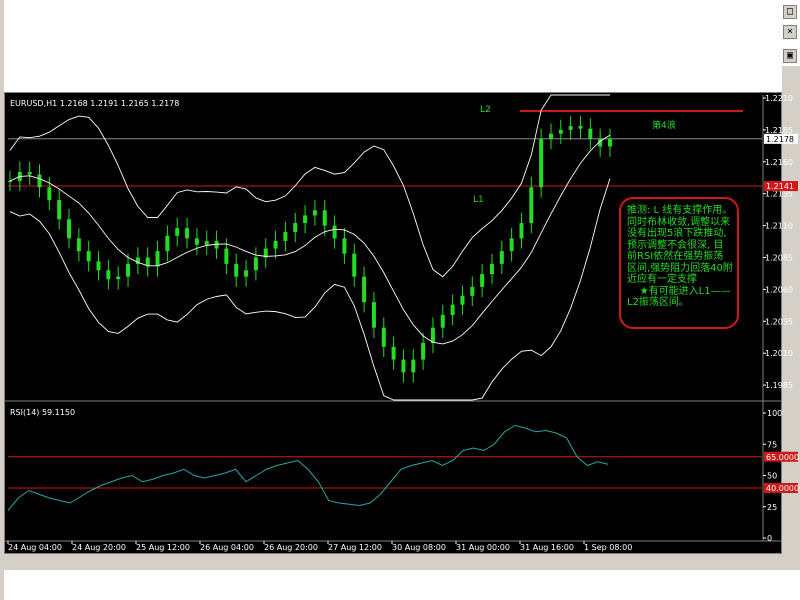 The height and width of the screenshot is (600, 800). What do you see at coordinates (772, 444) in the screenshot?
I see `rsi-tick-label: 75` at bounding box center [772, 444].